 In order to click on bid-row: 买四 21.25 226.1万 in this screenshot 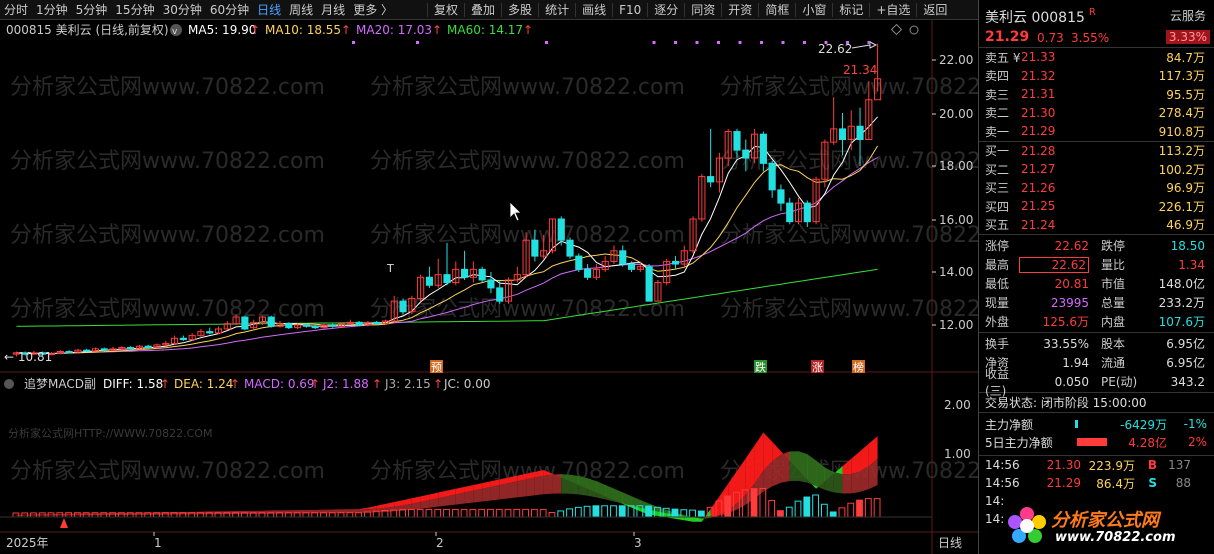, I will do `click(1096, 206)`.